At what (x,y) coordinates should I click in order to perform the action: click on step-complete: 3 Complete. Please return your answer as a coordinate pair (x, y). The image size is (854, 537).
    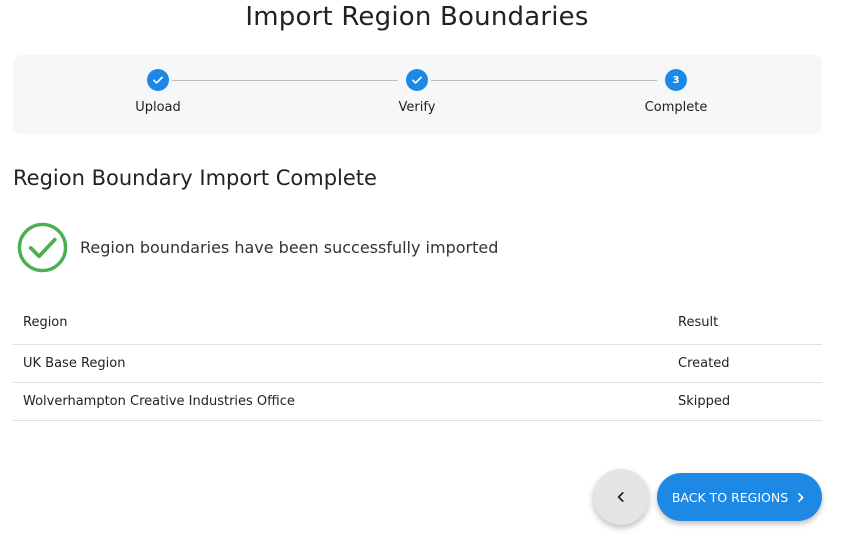
    Looking at the image, I should click on (676, 92).